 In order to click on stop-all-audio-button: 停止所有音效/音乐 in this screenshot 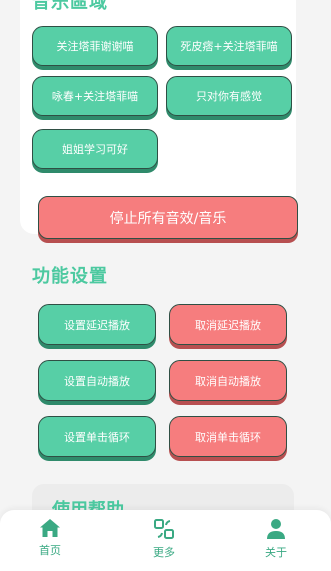, I will do `click(168, 217)`.